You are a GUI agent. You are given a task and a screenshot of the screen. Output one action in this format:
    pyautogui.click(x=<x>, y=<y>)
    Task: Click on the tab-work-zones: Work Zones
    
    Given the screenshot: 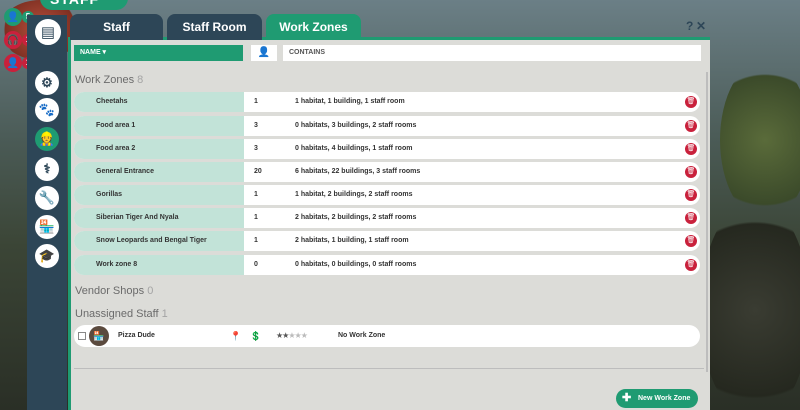 What is the action you would take?
    pyautogui.click(x=313, y=27)
    